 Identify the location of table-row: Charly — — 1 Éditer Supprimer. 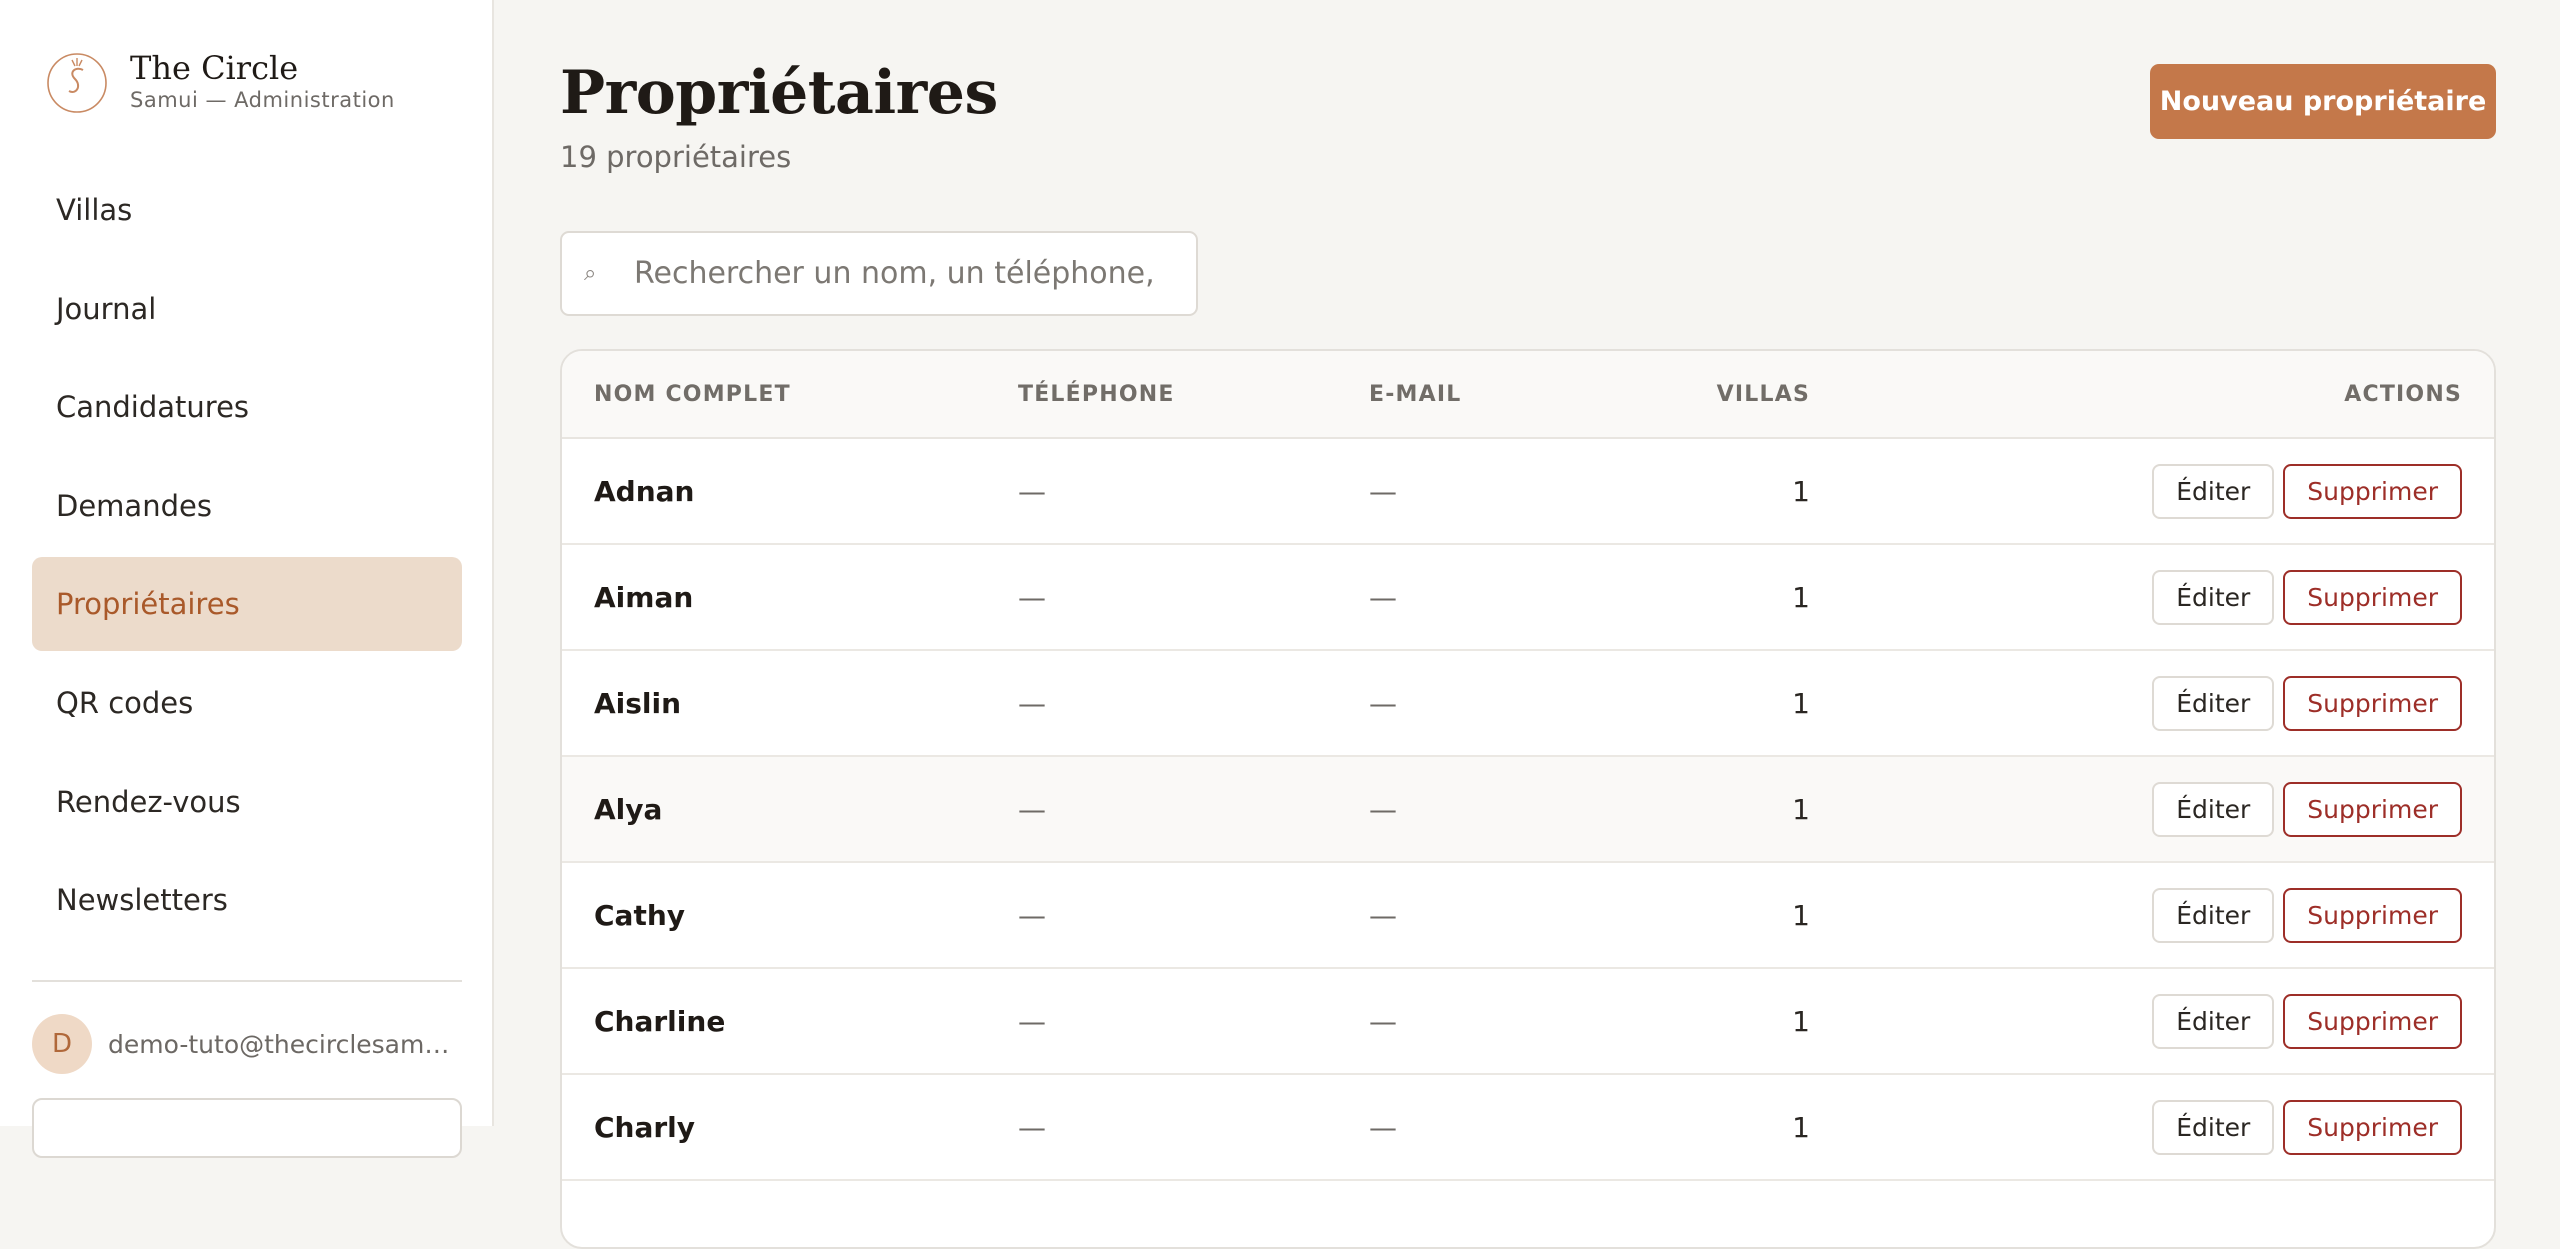
(1528, 1128).